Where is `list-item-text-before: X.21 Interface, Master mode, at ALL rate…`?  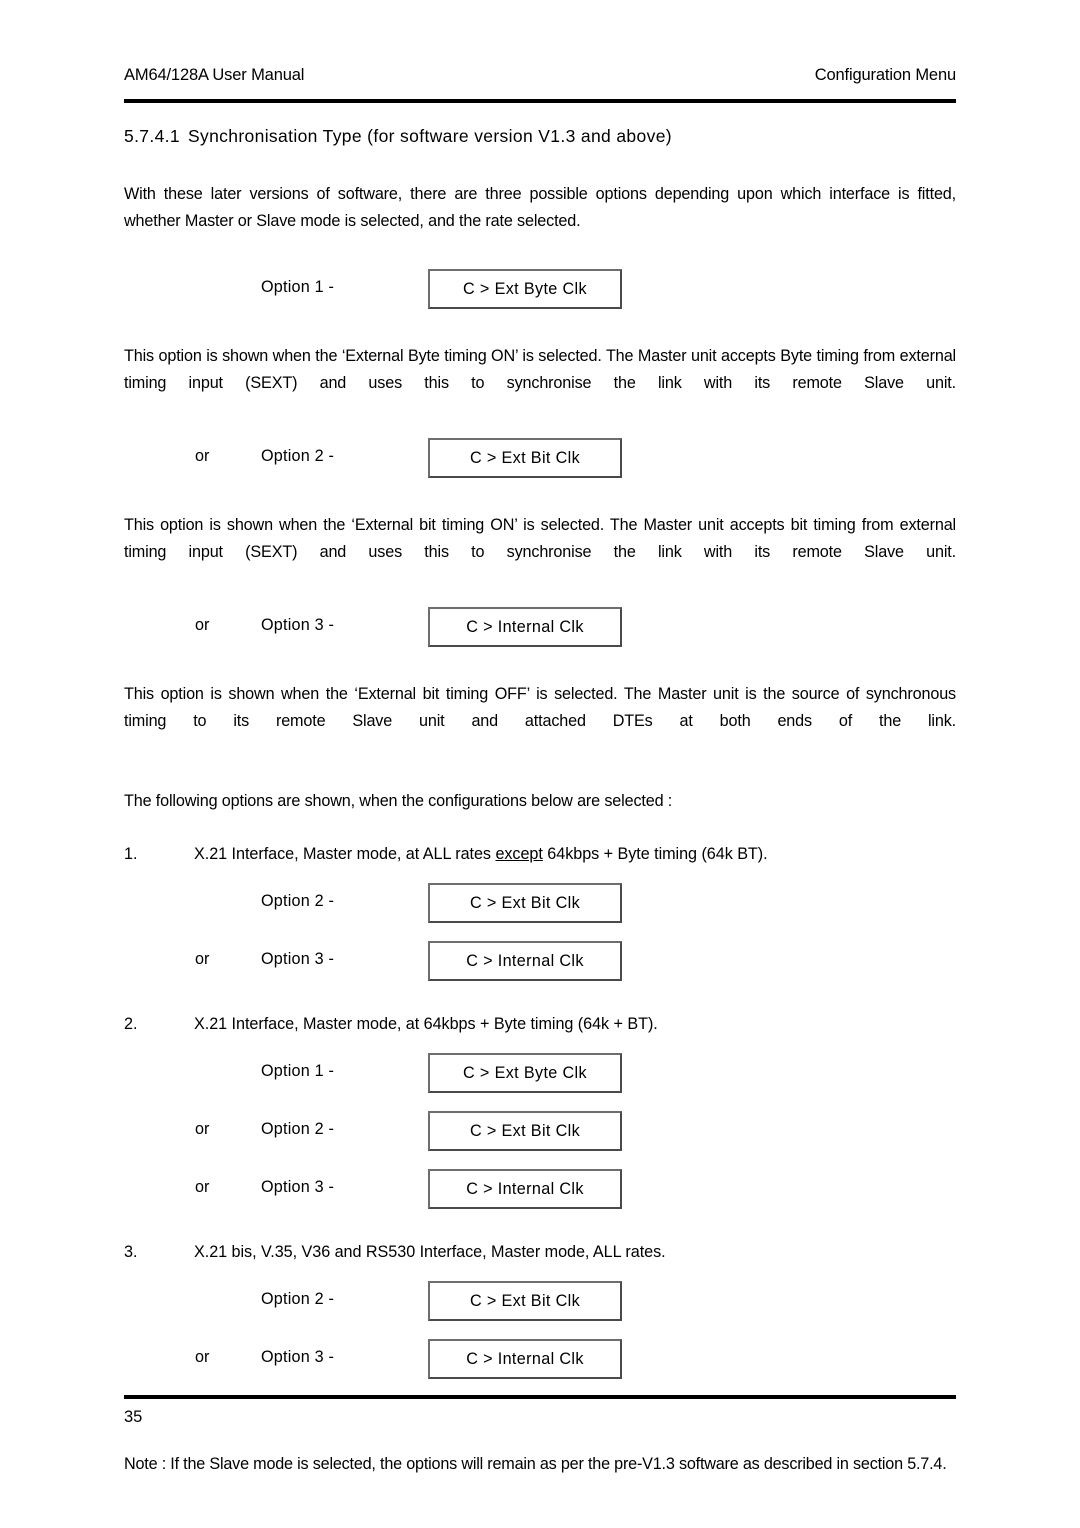 list-item-text-before: X.21 Interface, Master mode, at ALL rate… is located at coordinates (345, 854).